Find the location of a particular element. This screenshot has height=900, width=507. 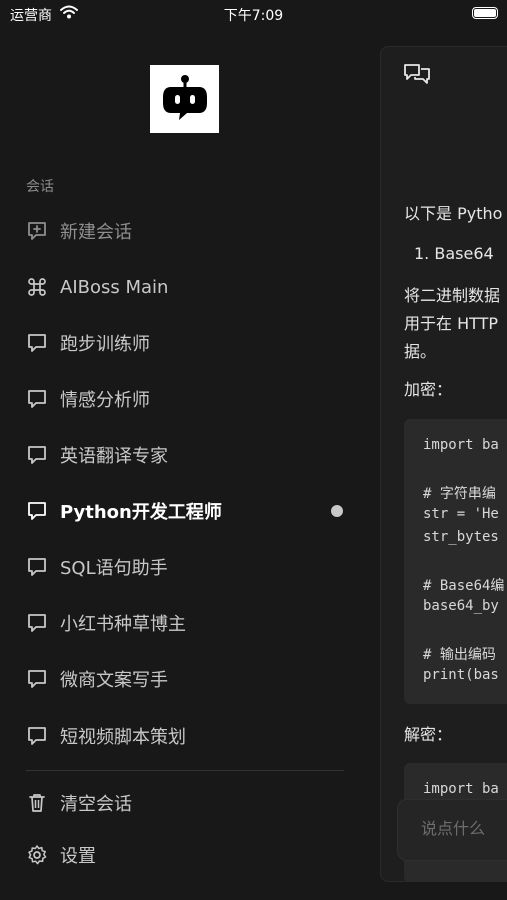

code-line: # 字符串编 is located at coordinates (459, 494).